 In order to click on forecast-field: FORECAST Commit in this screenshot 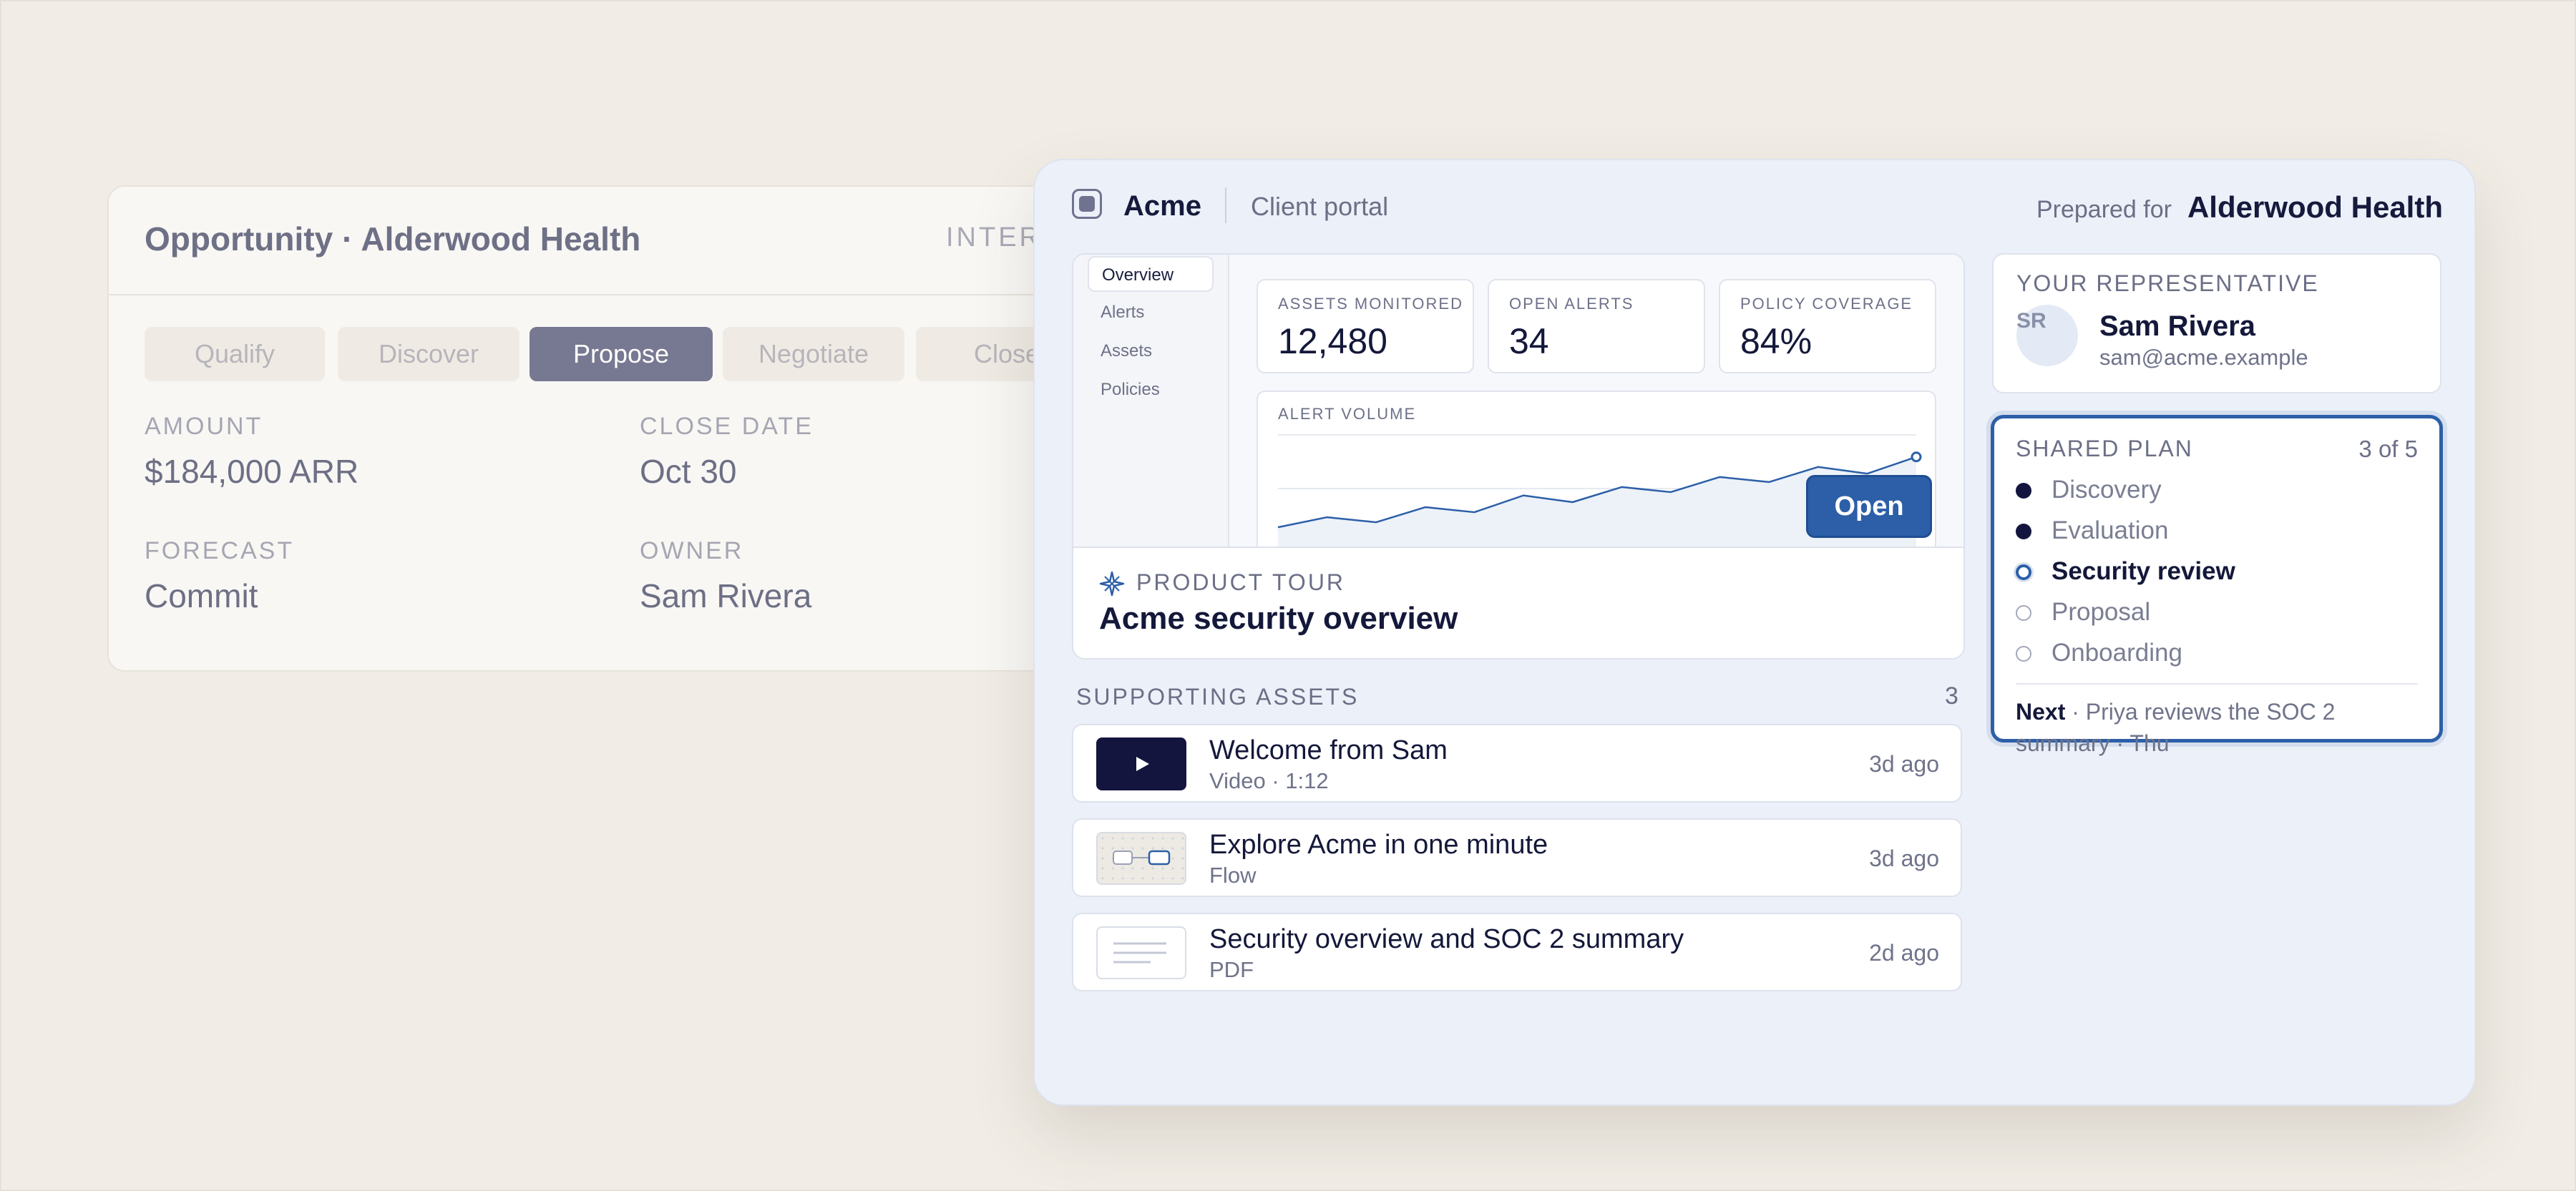, I will do `click(219, 576)`.